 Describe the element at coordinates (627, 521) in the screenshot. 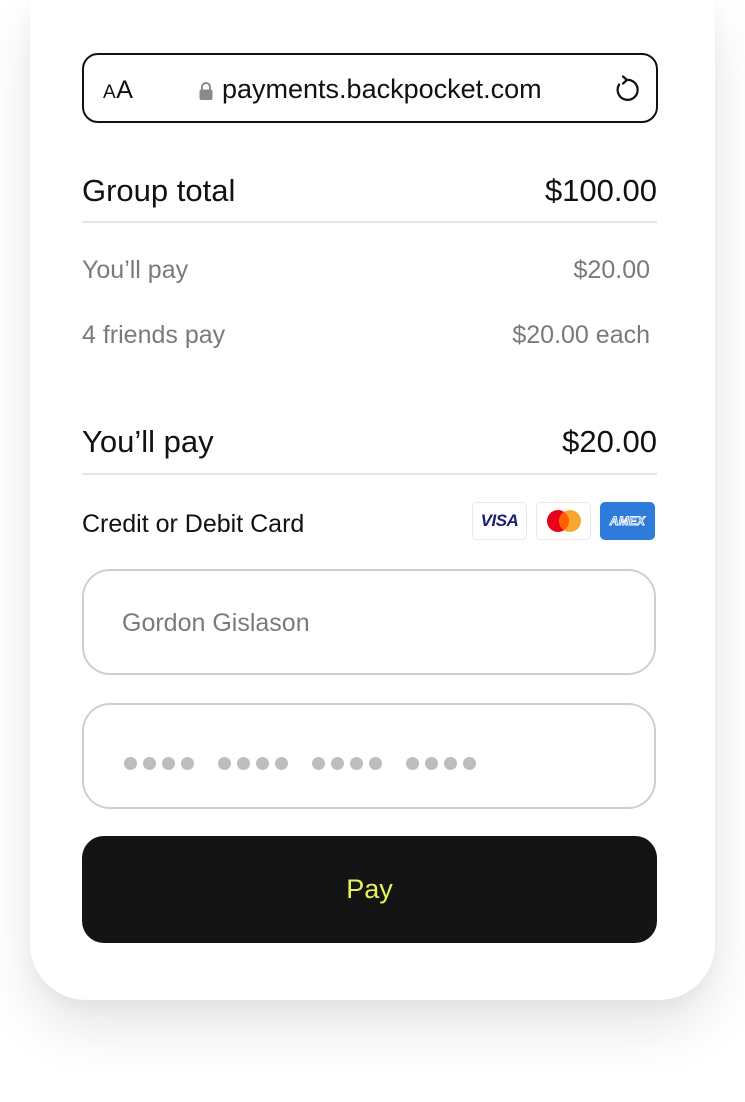

I see `amex-icon: AMEX` at that location.